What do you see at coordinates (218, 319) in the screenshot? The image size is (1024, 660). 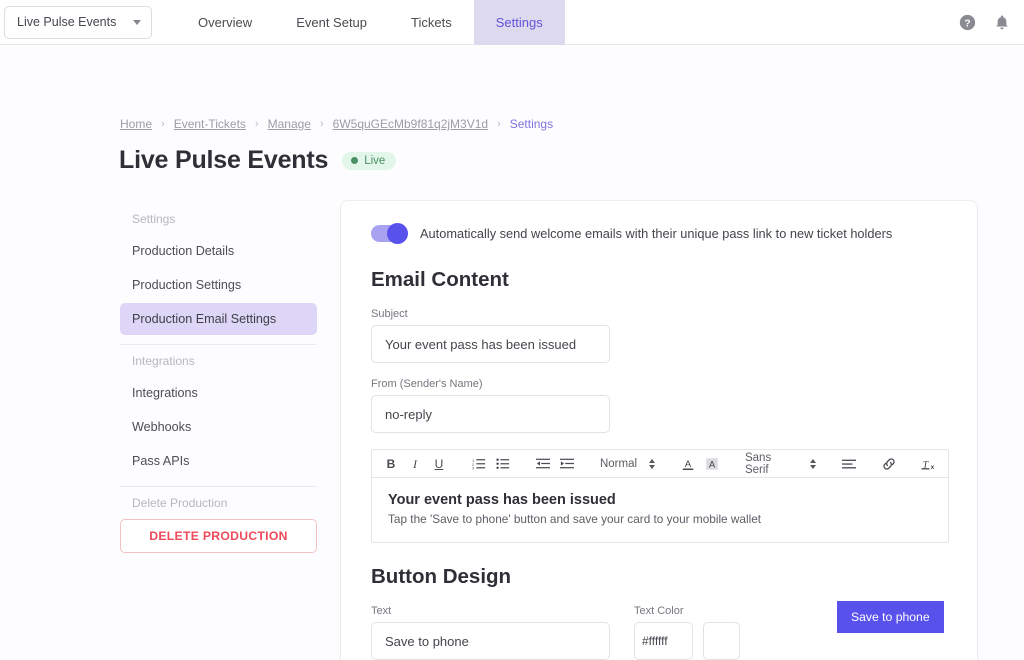 I see `sidebar-item-production-email-settings: Production Email Settings` at bounding box center [218, 319].